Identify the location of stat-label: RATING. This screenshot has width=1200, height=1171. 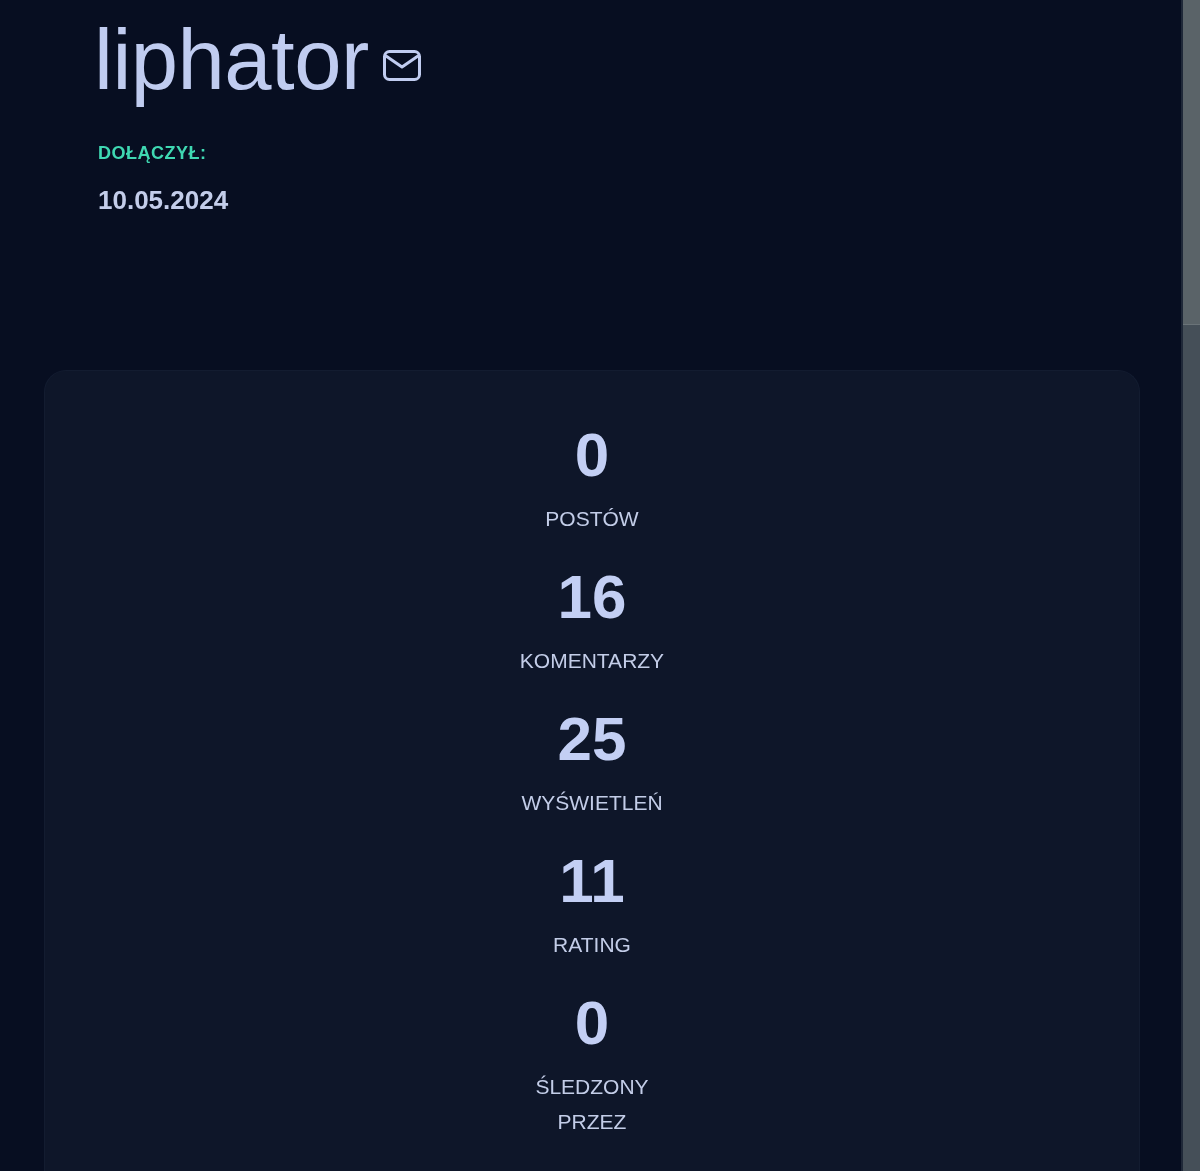
(592, 945).